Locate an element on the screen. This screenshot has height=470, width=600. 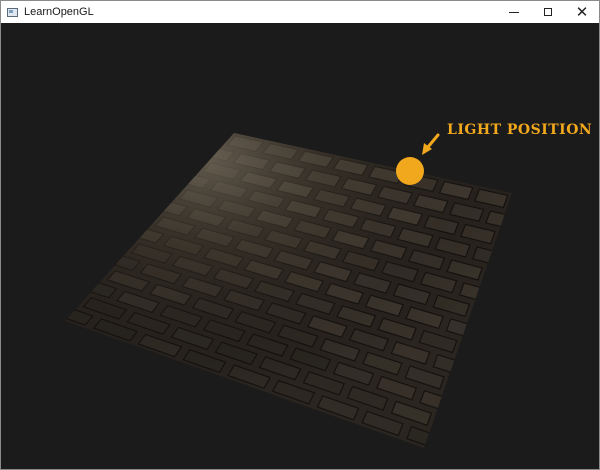
window-controls: ✕ is located at coordinates (548, 12).